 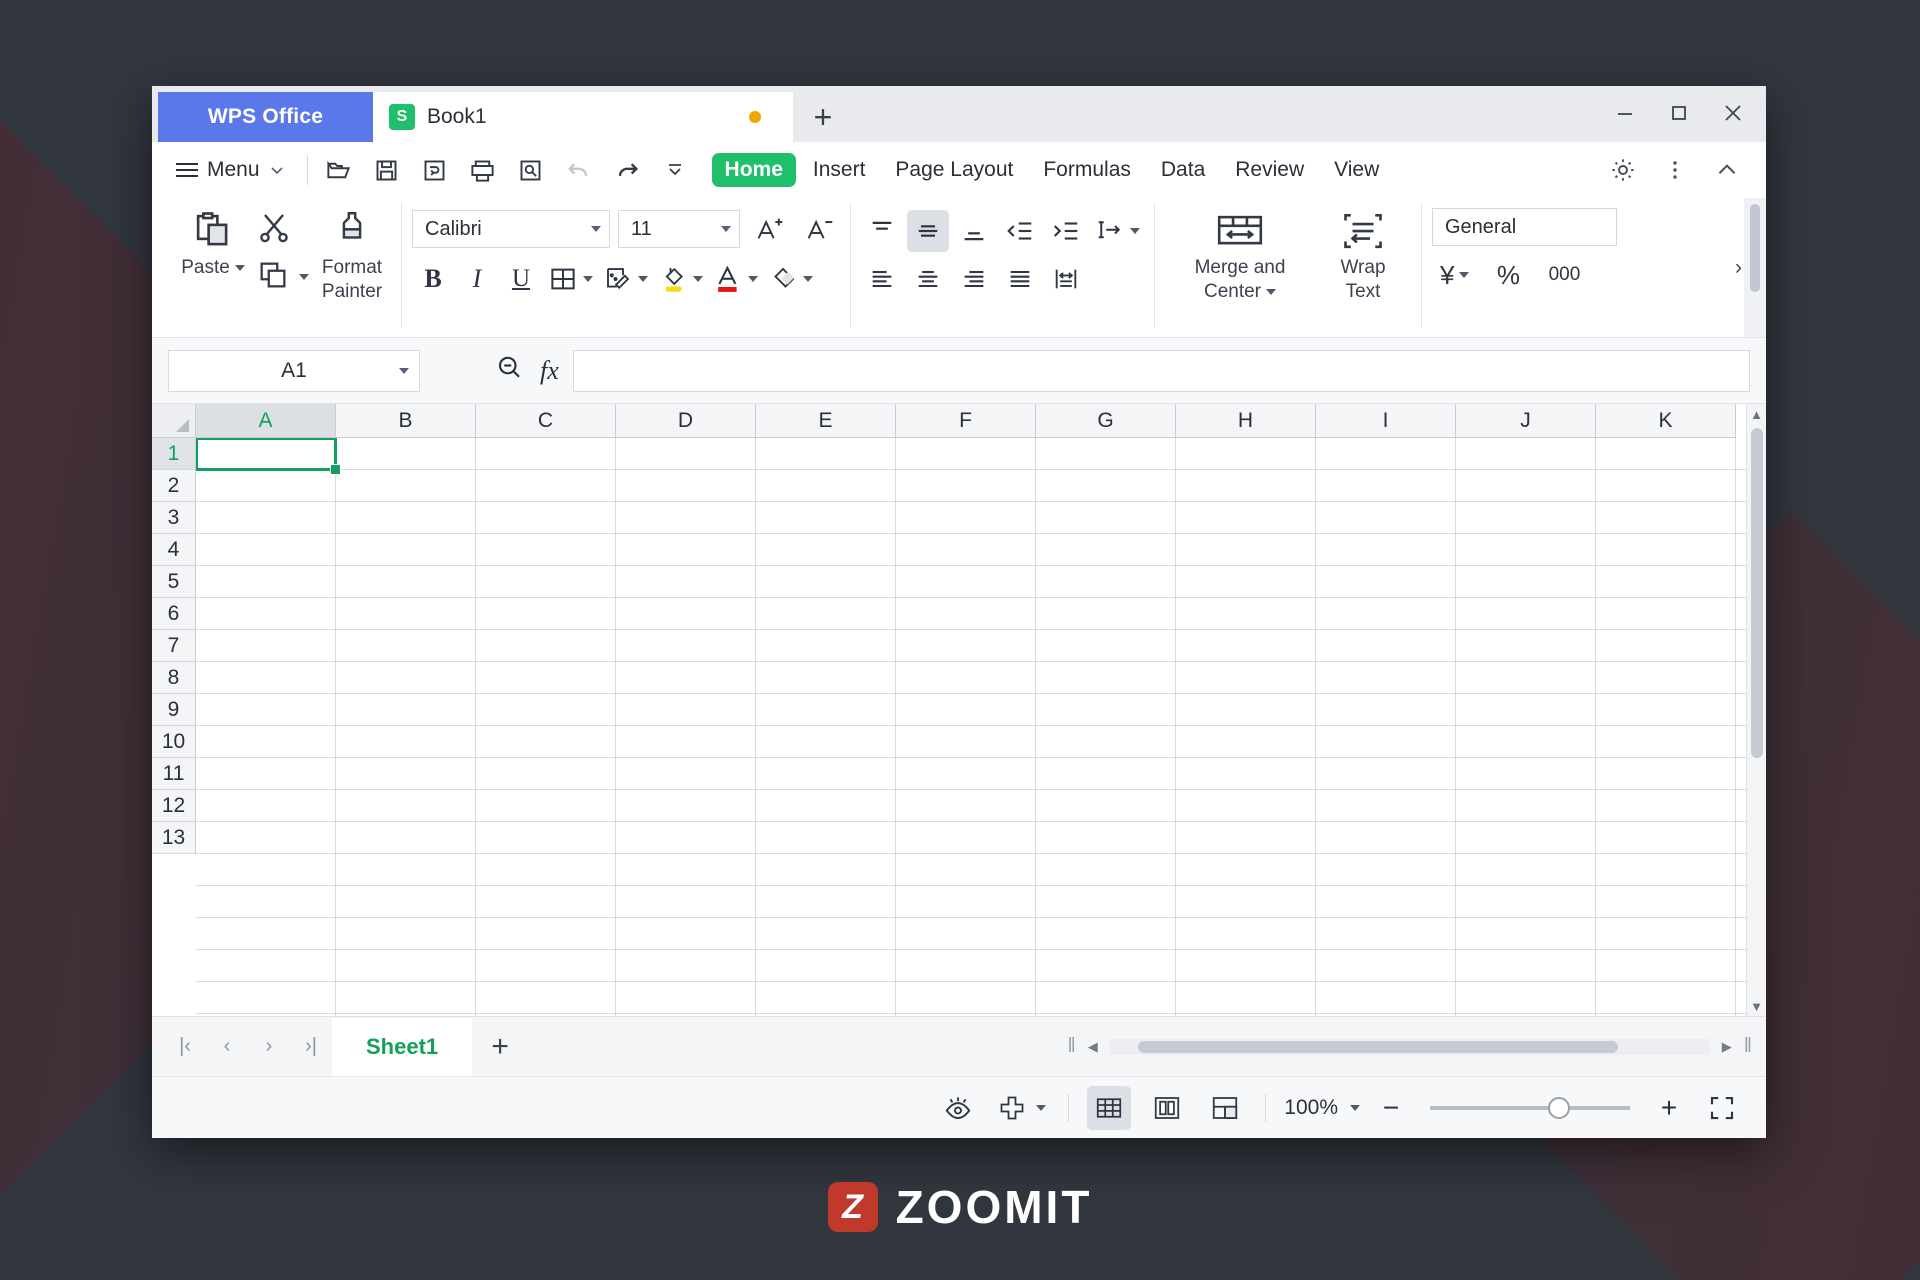 What do you see at coordinates (583, 117) in the screenshot?
I see `document-tab-book1: S Book1` at bounding box center [583, 117].